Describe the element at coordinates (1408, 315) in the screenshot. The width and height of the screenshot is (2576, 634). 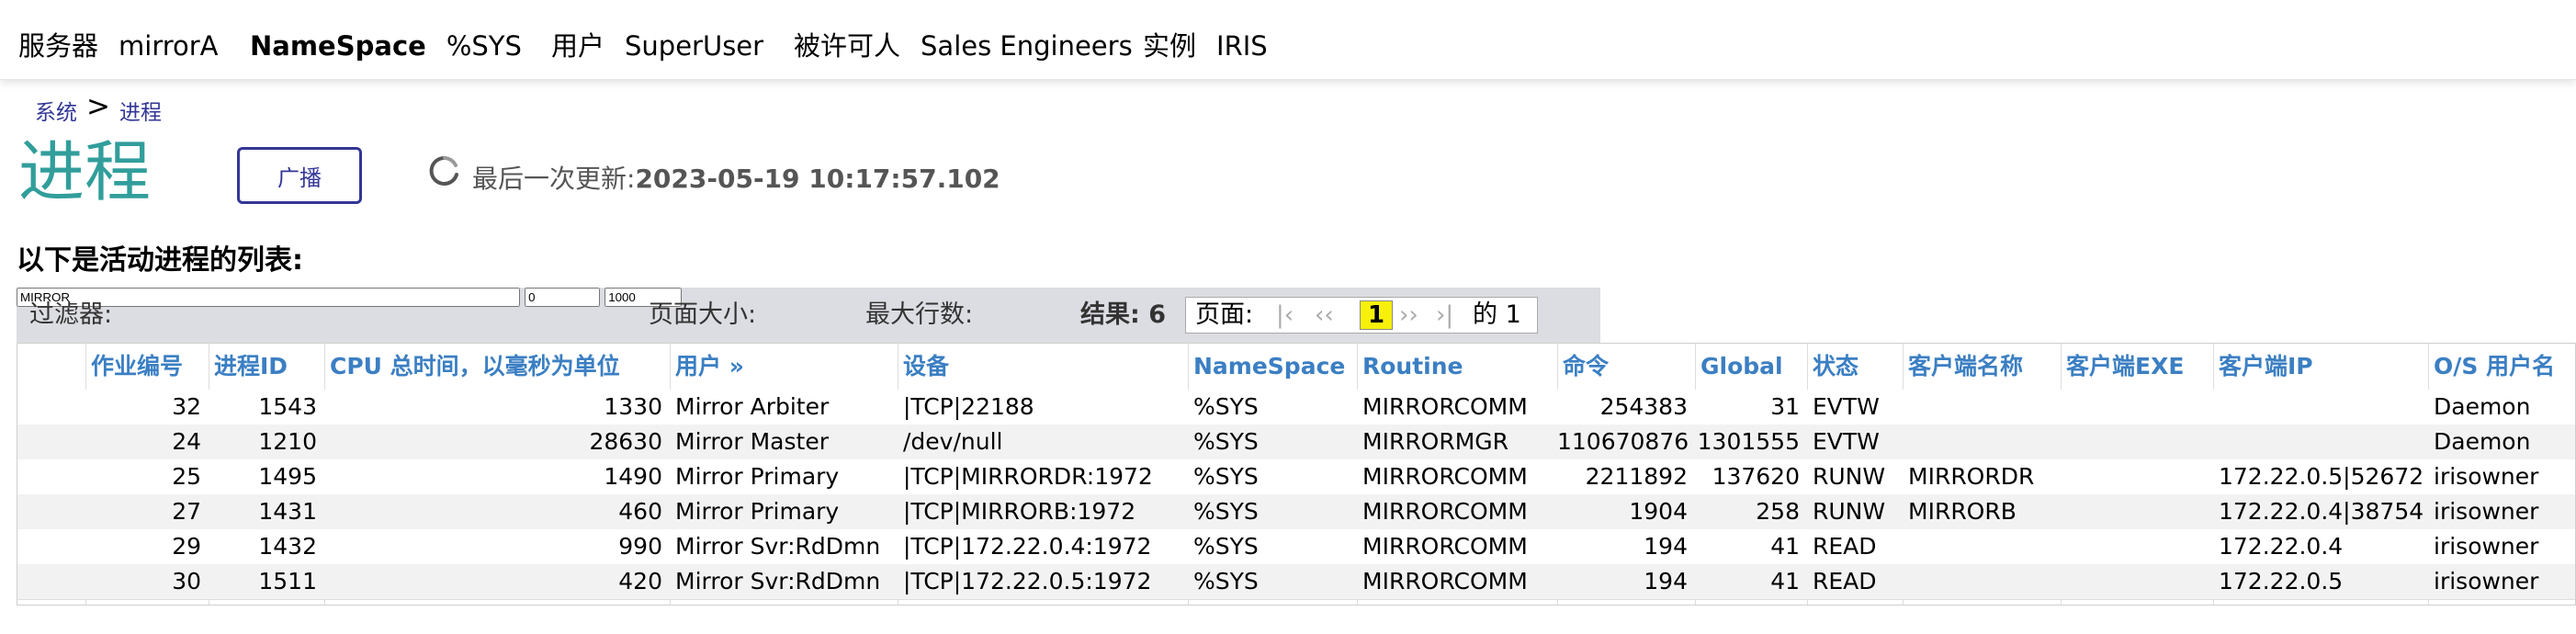
I see `next-page-button: ››` at that location.